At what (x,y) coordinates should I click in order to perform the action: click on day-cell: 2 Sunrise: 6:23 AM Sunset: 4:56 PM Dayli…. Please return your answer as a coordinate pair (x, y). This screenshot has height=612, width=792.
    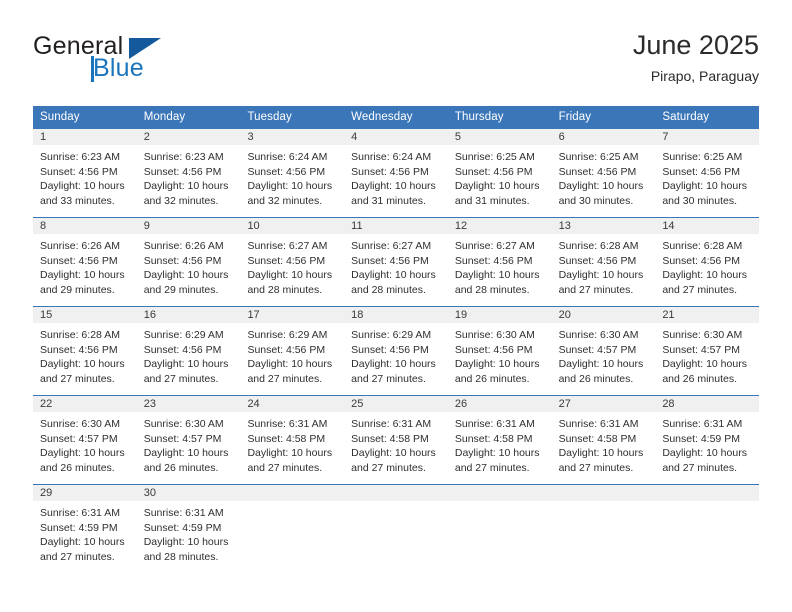
    Looking at the image, I should click on (188, 173).